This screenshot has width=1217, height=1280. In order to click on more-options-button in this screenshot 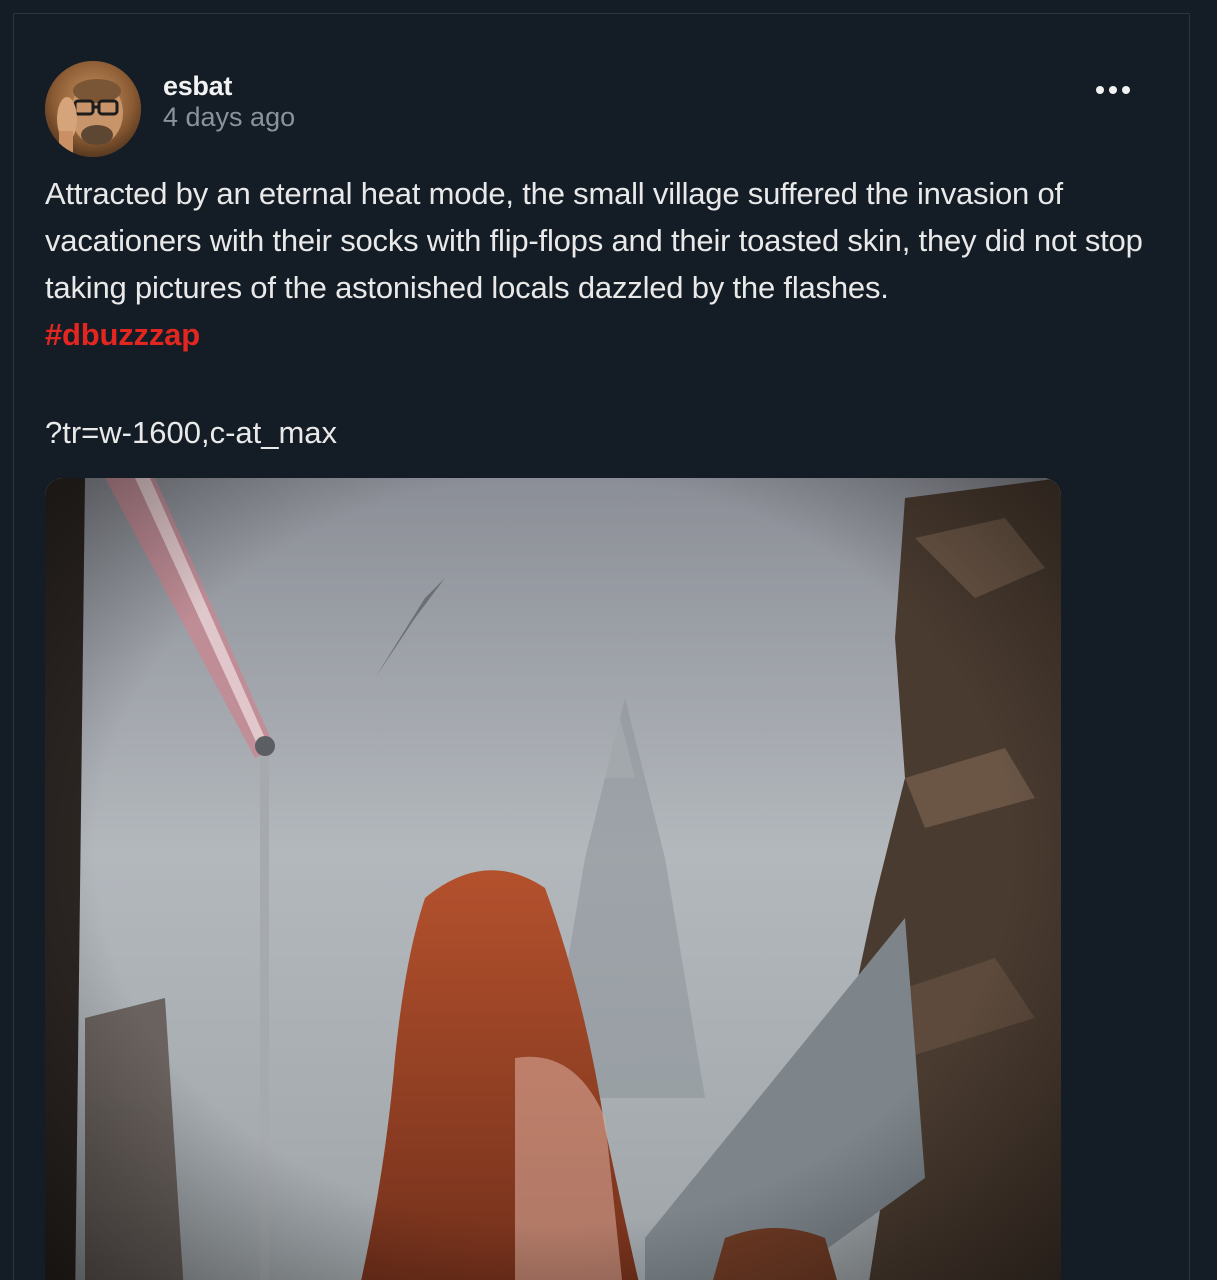, I will do `click(1113, 90)`.